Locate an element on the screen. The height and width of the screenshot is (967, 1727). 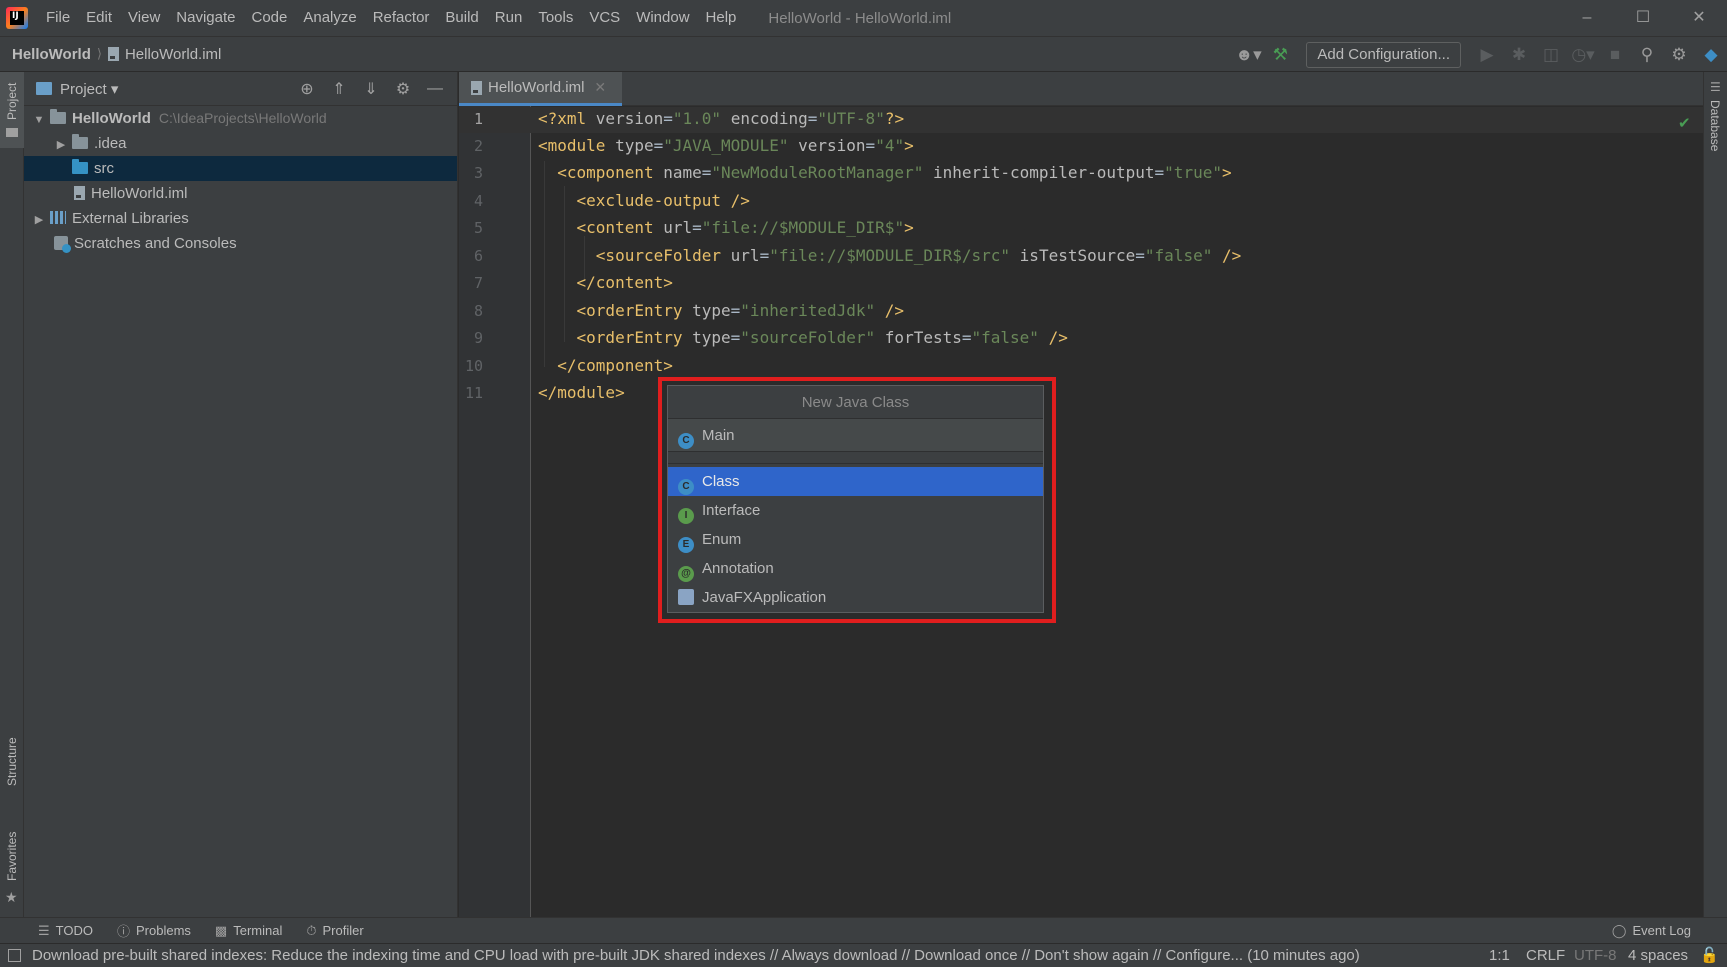
kind-option-label: Interface is located at coordinates (731, 510).